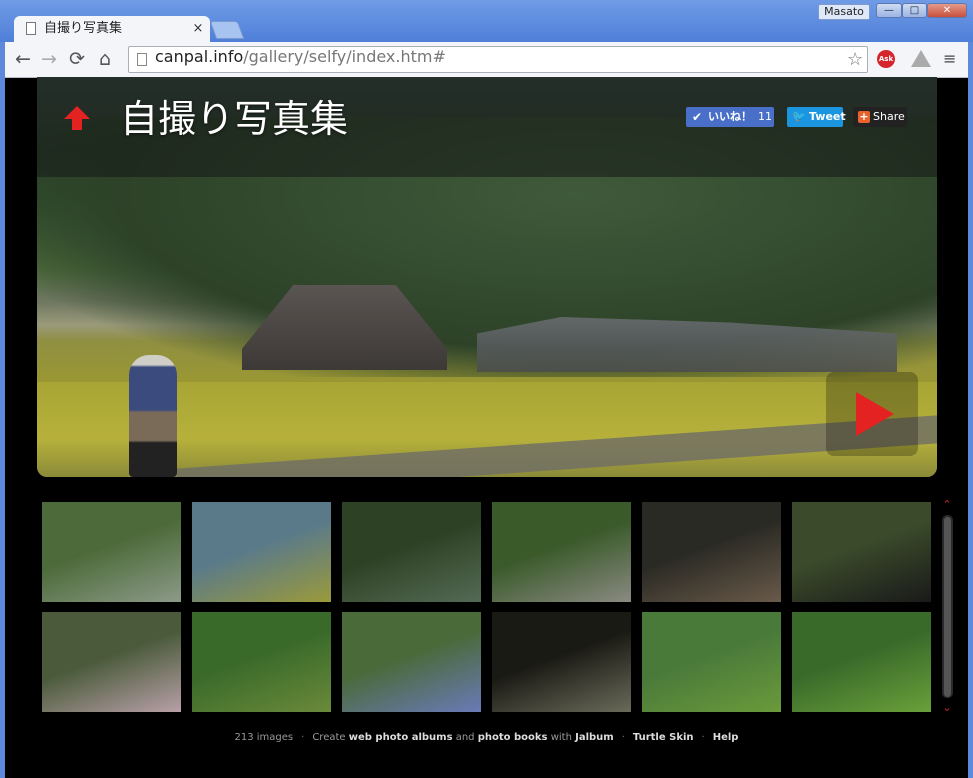 The height and width of the screenshot is (778, 973). Describe the element at coordinates (886, 59) in the screenshot. I see `ask-extension-icon: Ask` at that location.